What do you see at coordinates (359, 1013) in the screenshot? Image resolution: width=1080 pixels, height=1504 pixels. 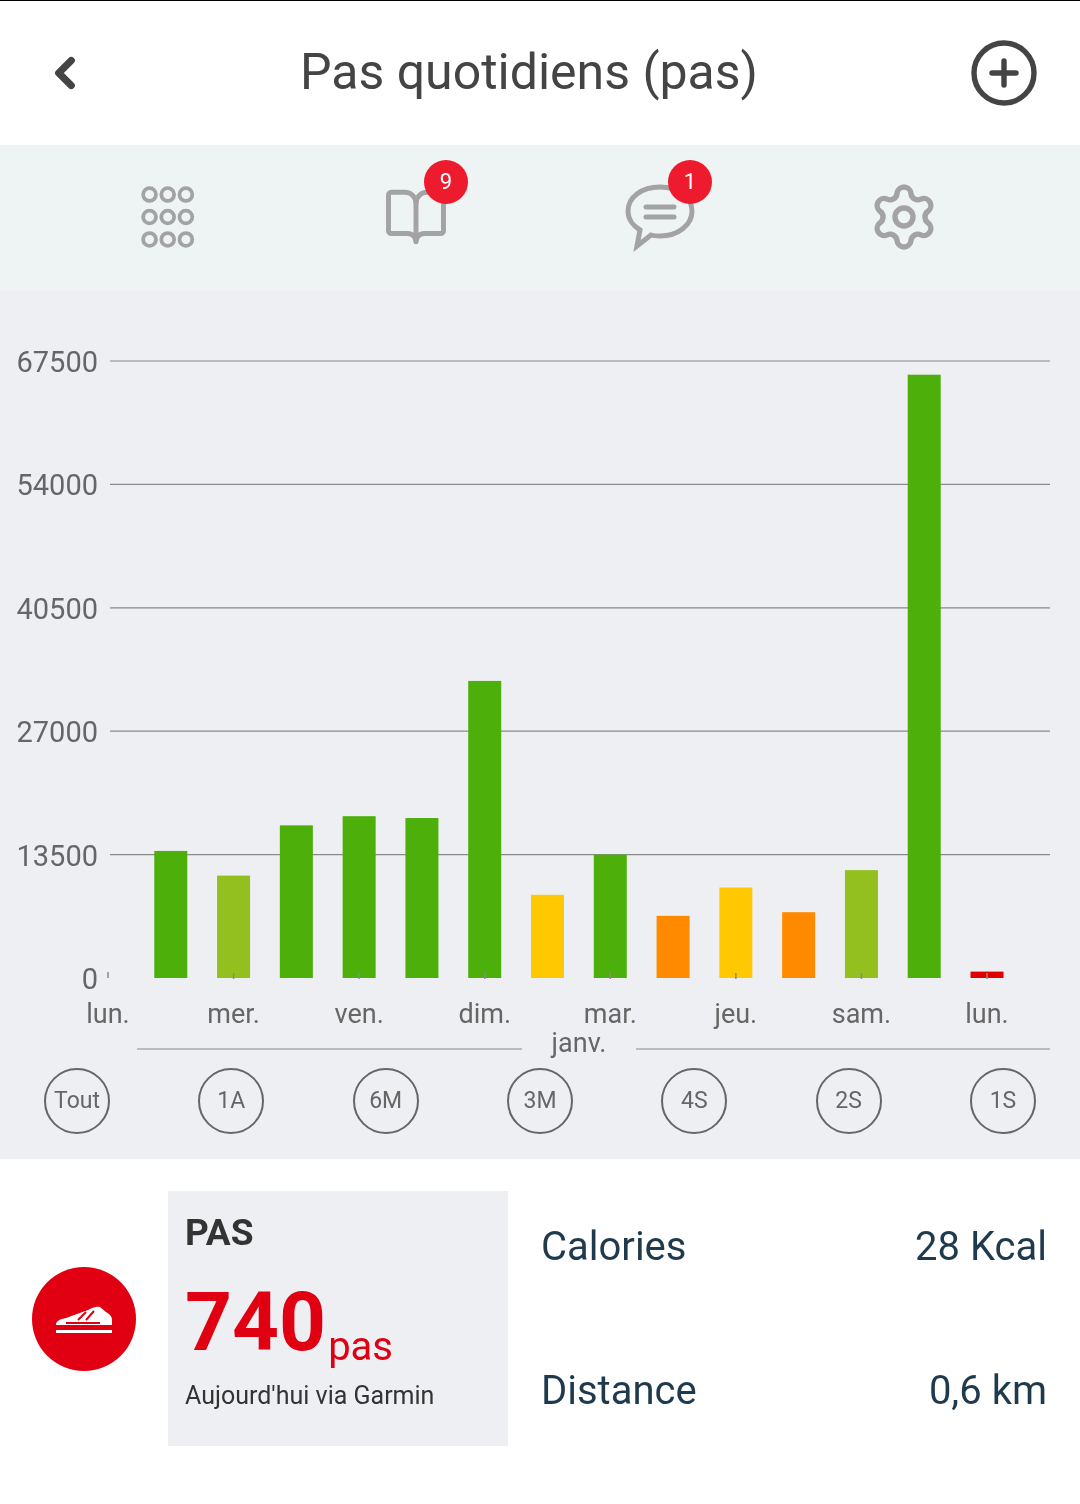 I see `axis-label: ven.` at bounding box center [359, 1013].